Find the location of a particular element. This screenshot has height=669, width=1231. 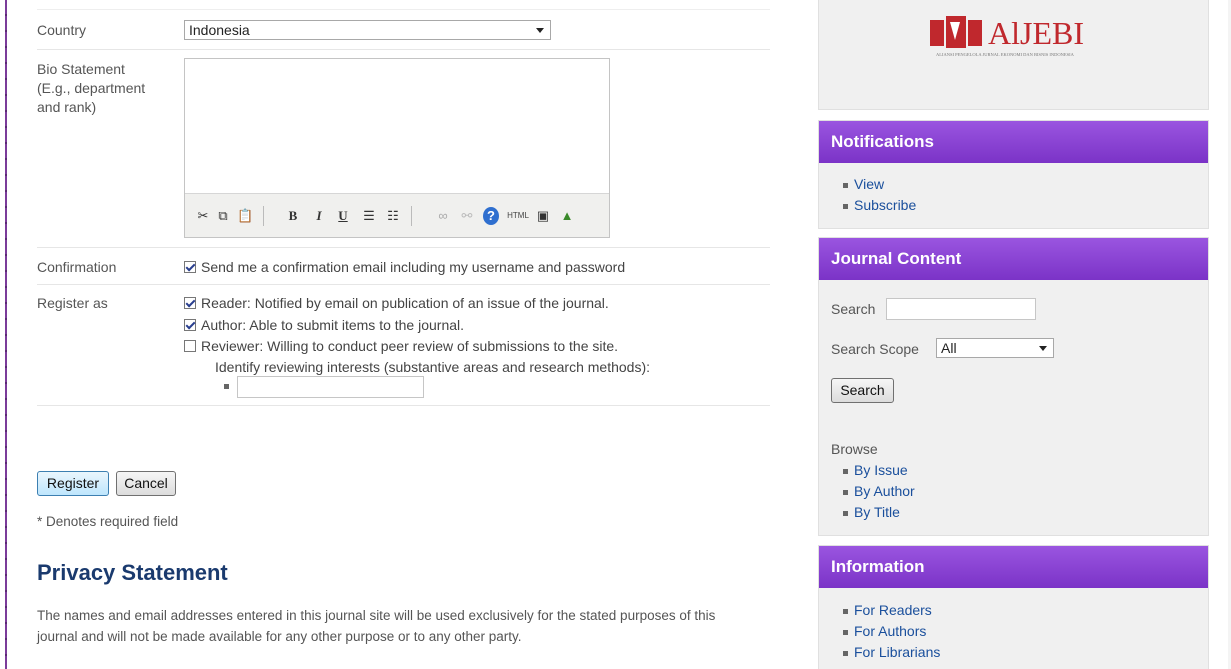

reviewer-checkbox is located at coordinates (190, 346).